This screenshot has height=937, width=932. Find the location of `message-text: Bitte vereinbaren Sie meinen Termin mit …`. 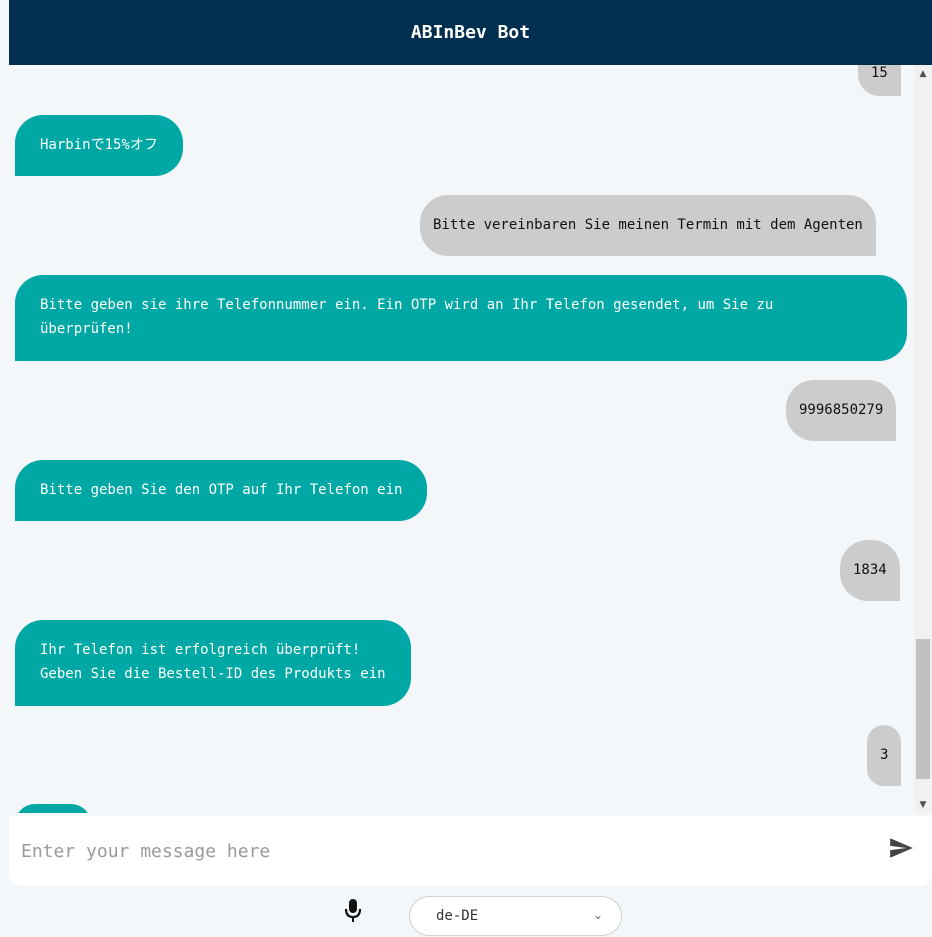

message-text: Bitte vereinbaren Sie meinen Termin mit … is located at coordinates (648, 225).